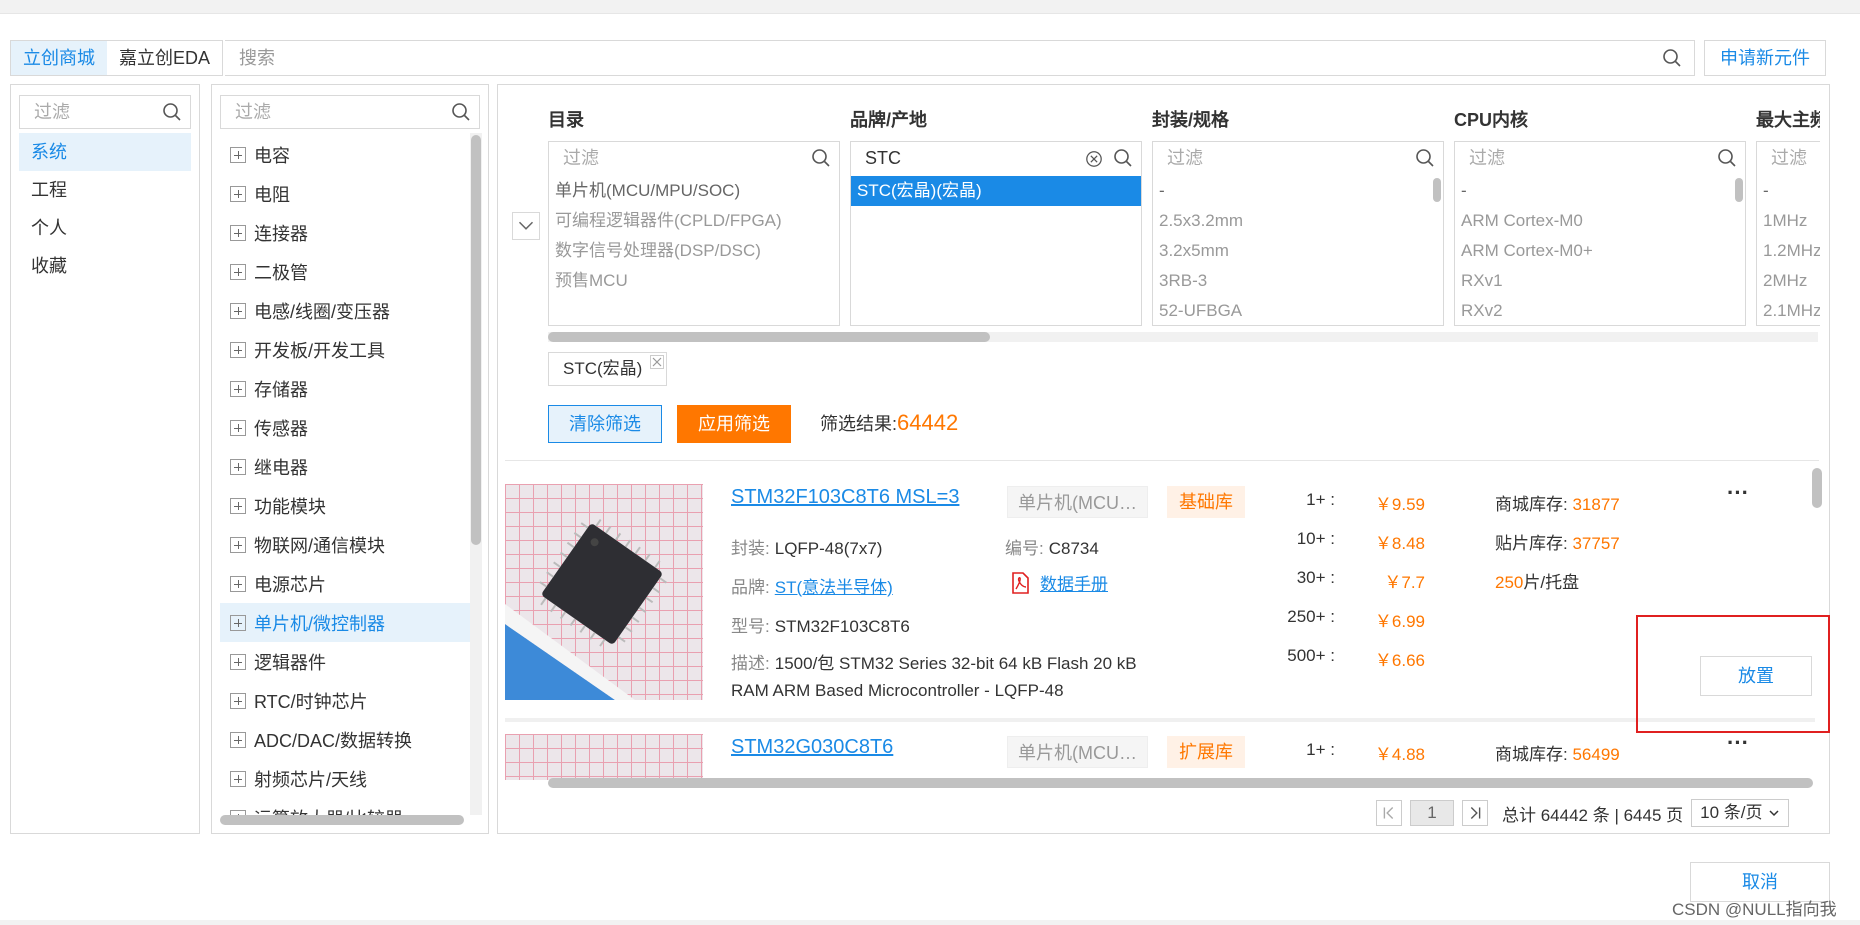 Image resolution: width=1860 pixels, height=925 pixels. What do you see at coordinates (996, 191) in the screenshot?
I see `filter-option-selected: STC(宏晶)(宏晶)` at bounding box center [996, 191].